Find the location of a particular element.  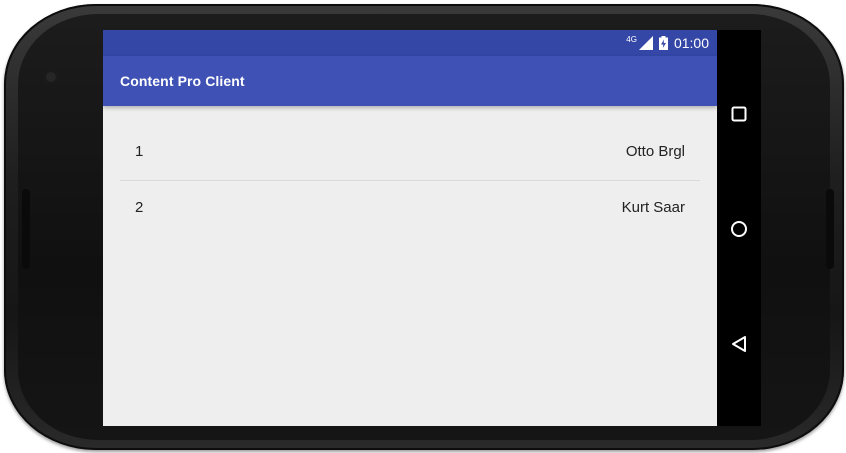

speaker-grille-left is located at coordinates (26, 229).